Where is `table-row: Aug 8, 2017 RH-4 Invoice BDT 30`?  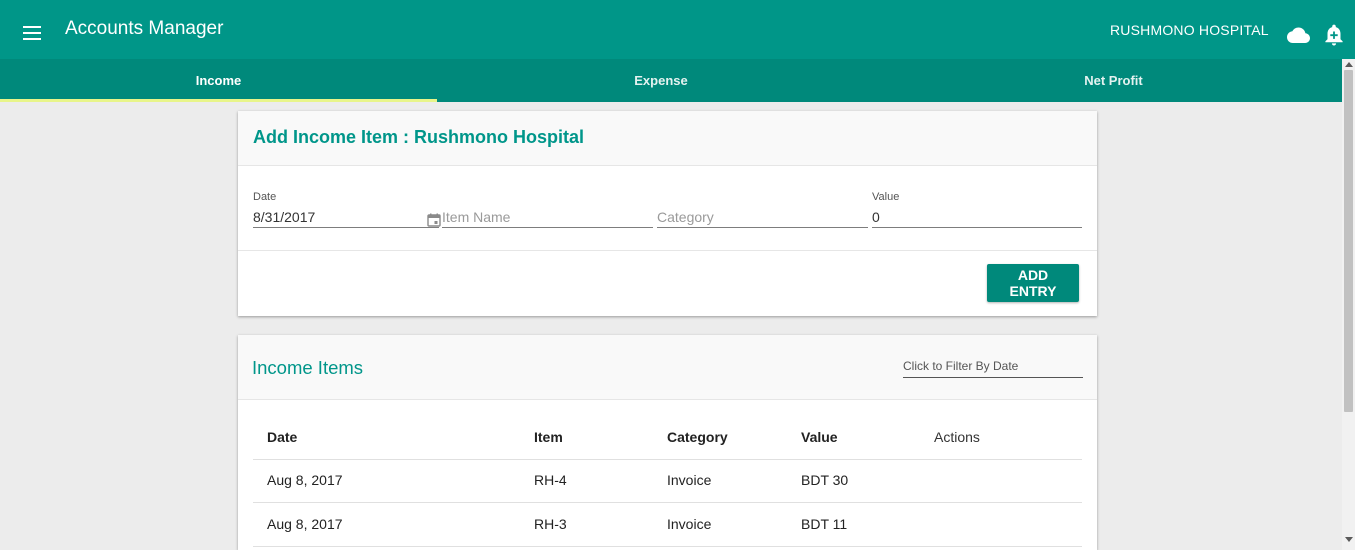 table-row: Aug 8, 2017 RH-4 Invoice BDT 30 is located at coordinates (667, 480).